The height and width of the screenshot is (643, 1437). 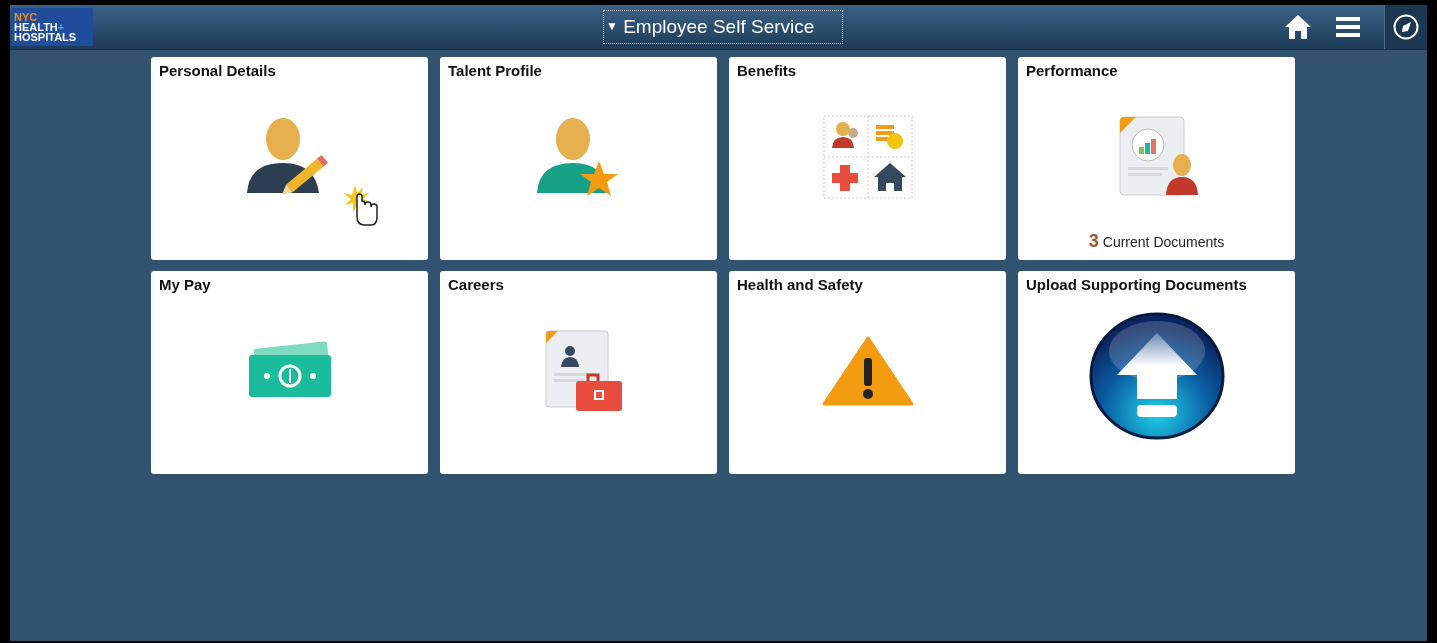 I want to click on tile-title: Personal Details, so click(x=217, y=70).